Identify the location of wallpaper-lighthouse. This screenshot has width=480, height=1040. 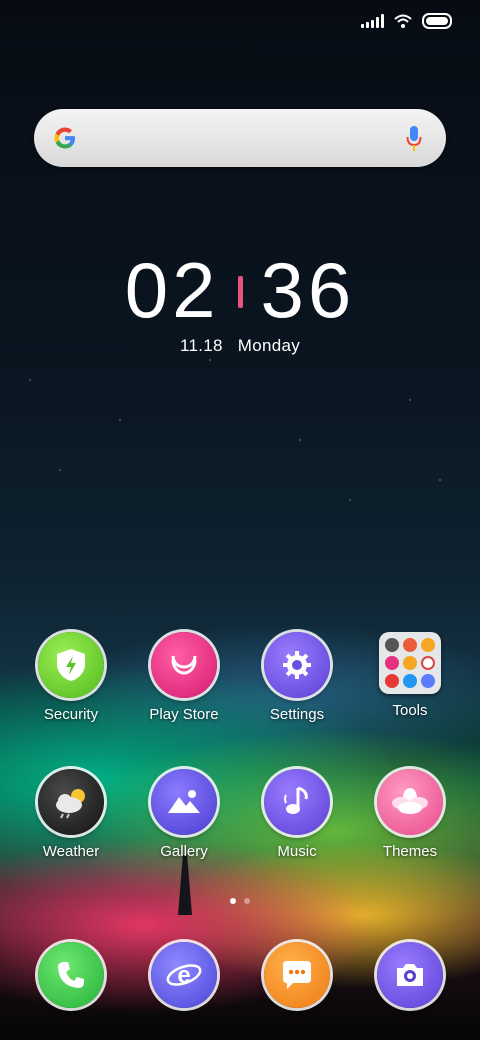
(185, 885).